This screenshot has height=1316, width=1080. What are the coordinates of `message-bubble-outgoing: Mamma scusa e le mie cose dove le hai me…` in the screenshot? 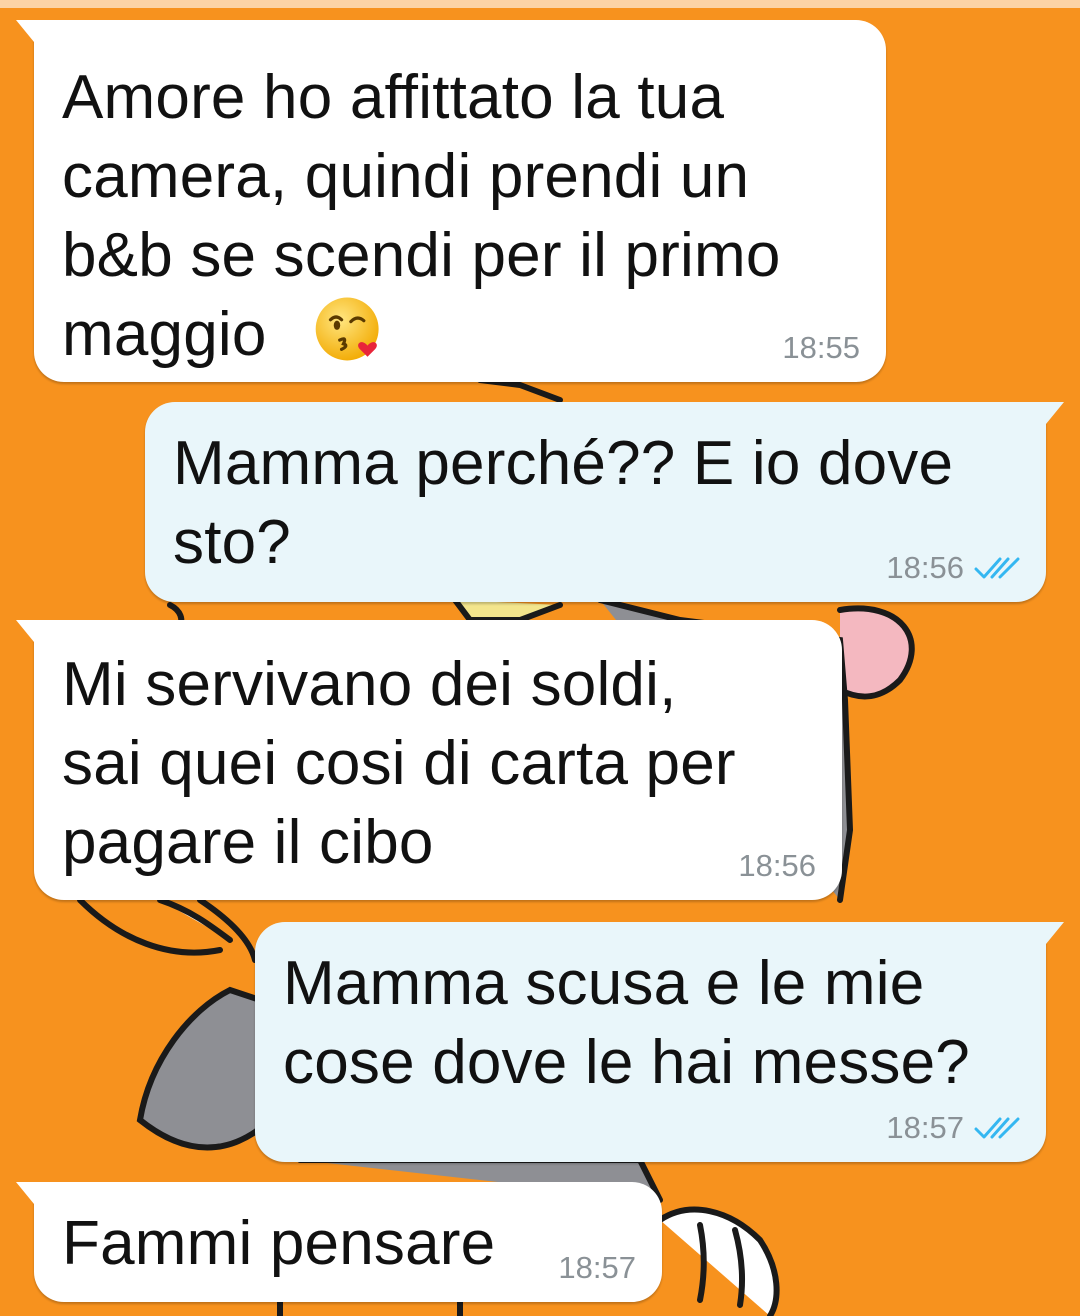 It's located at (659, 1042).